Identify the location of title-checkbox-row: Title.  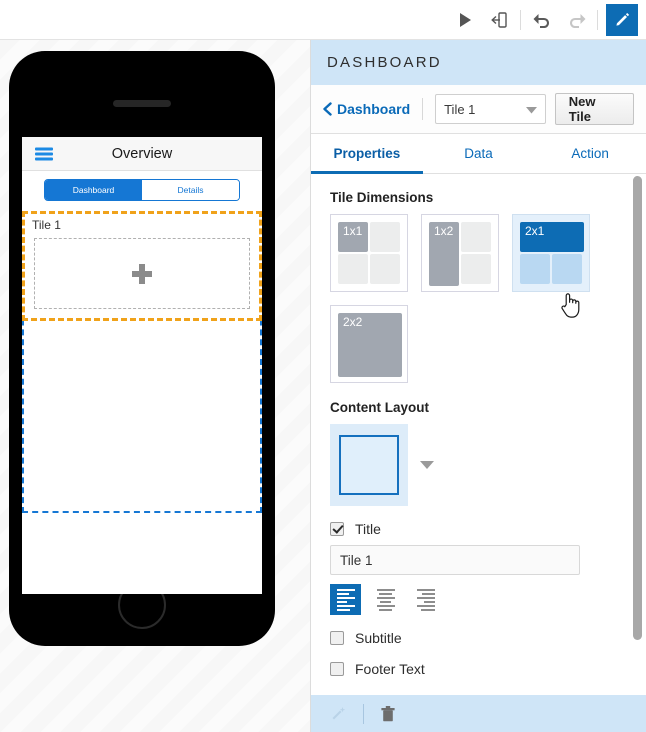
(488, 529).